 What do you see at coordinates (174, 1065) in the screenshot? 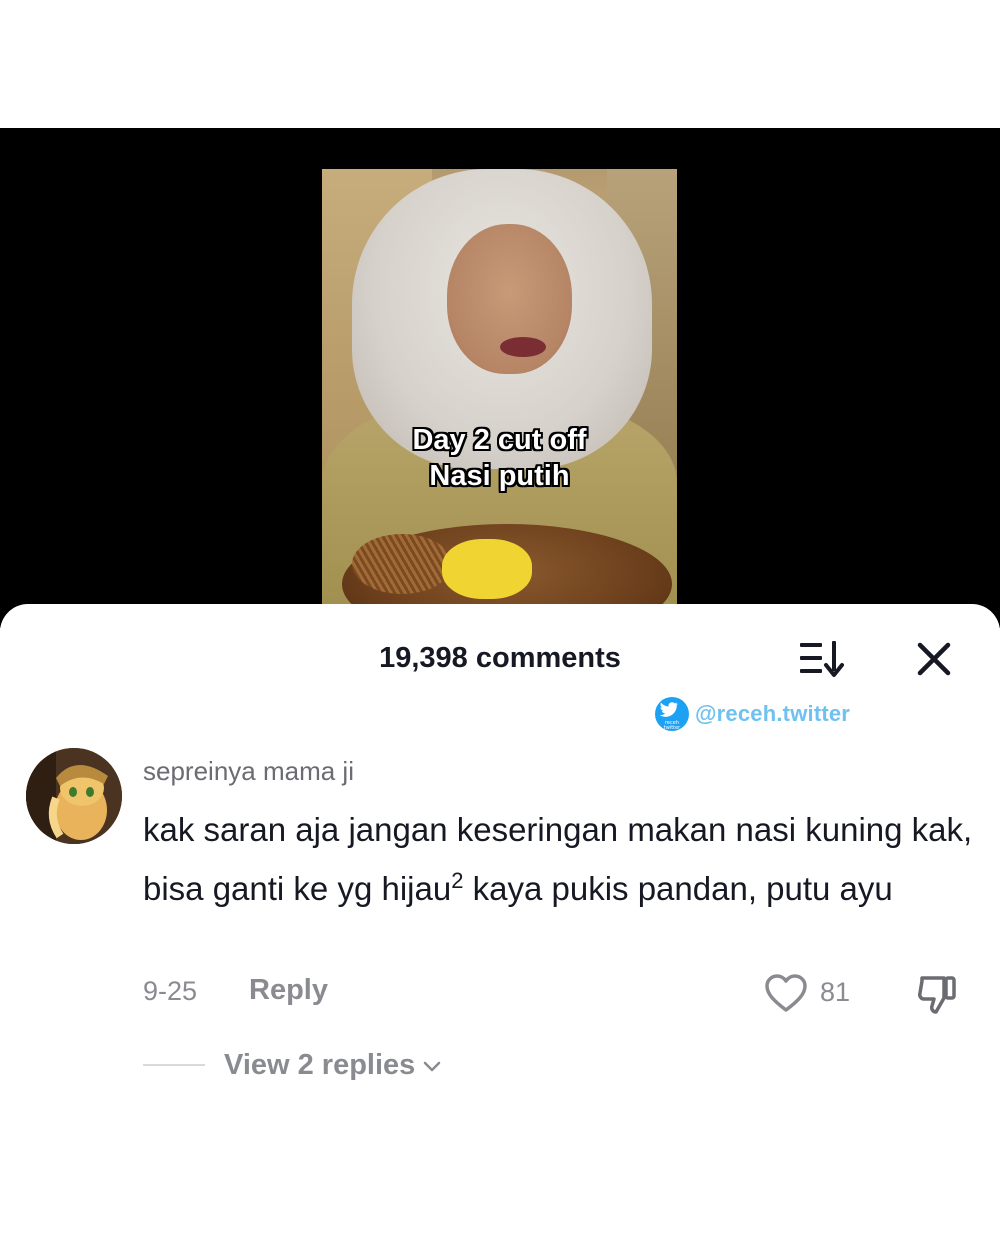
I see `replies-divider` at bounding box center [174, 1065].